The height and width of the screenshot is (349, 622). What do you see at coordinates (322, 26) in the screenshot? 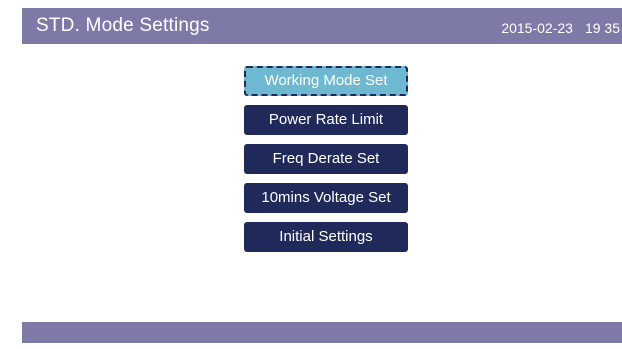
I see `title-bar: STD. Mode Settings 2015-02-23 19 35` at bounding box center [322, 26].